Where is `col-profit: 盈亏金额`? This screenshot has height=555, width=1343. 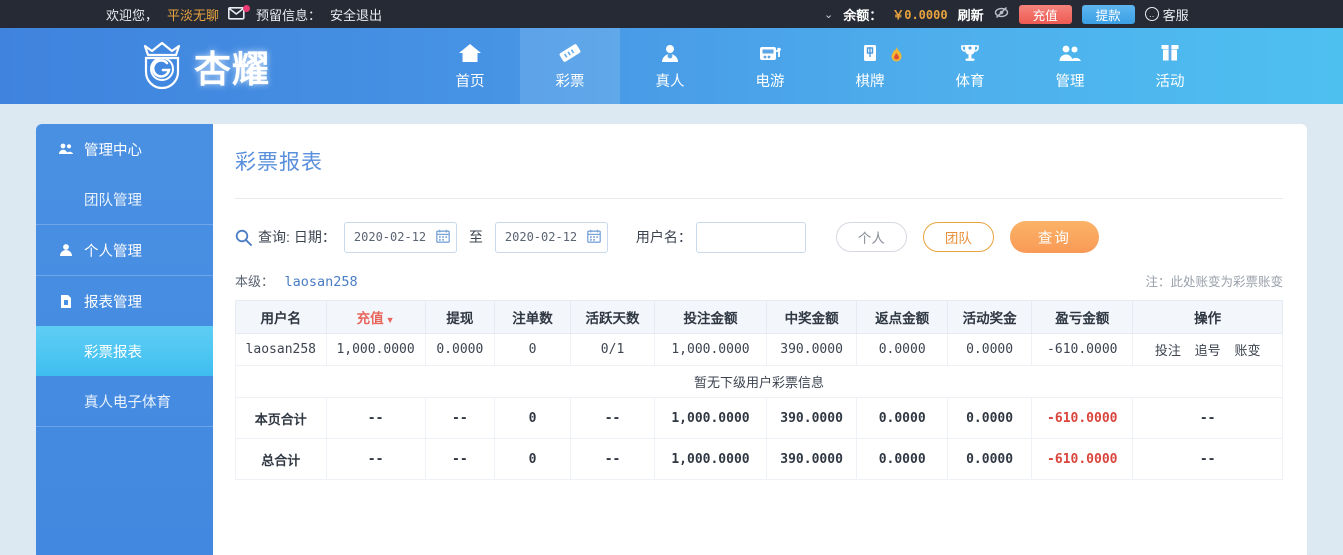 col-profit: 盈亏金额 is located at coordinates (1082, 317).